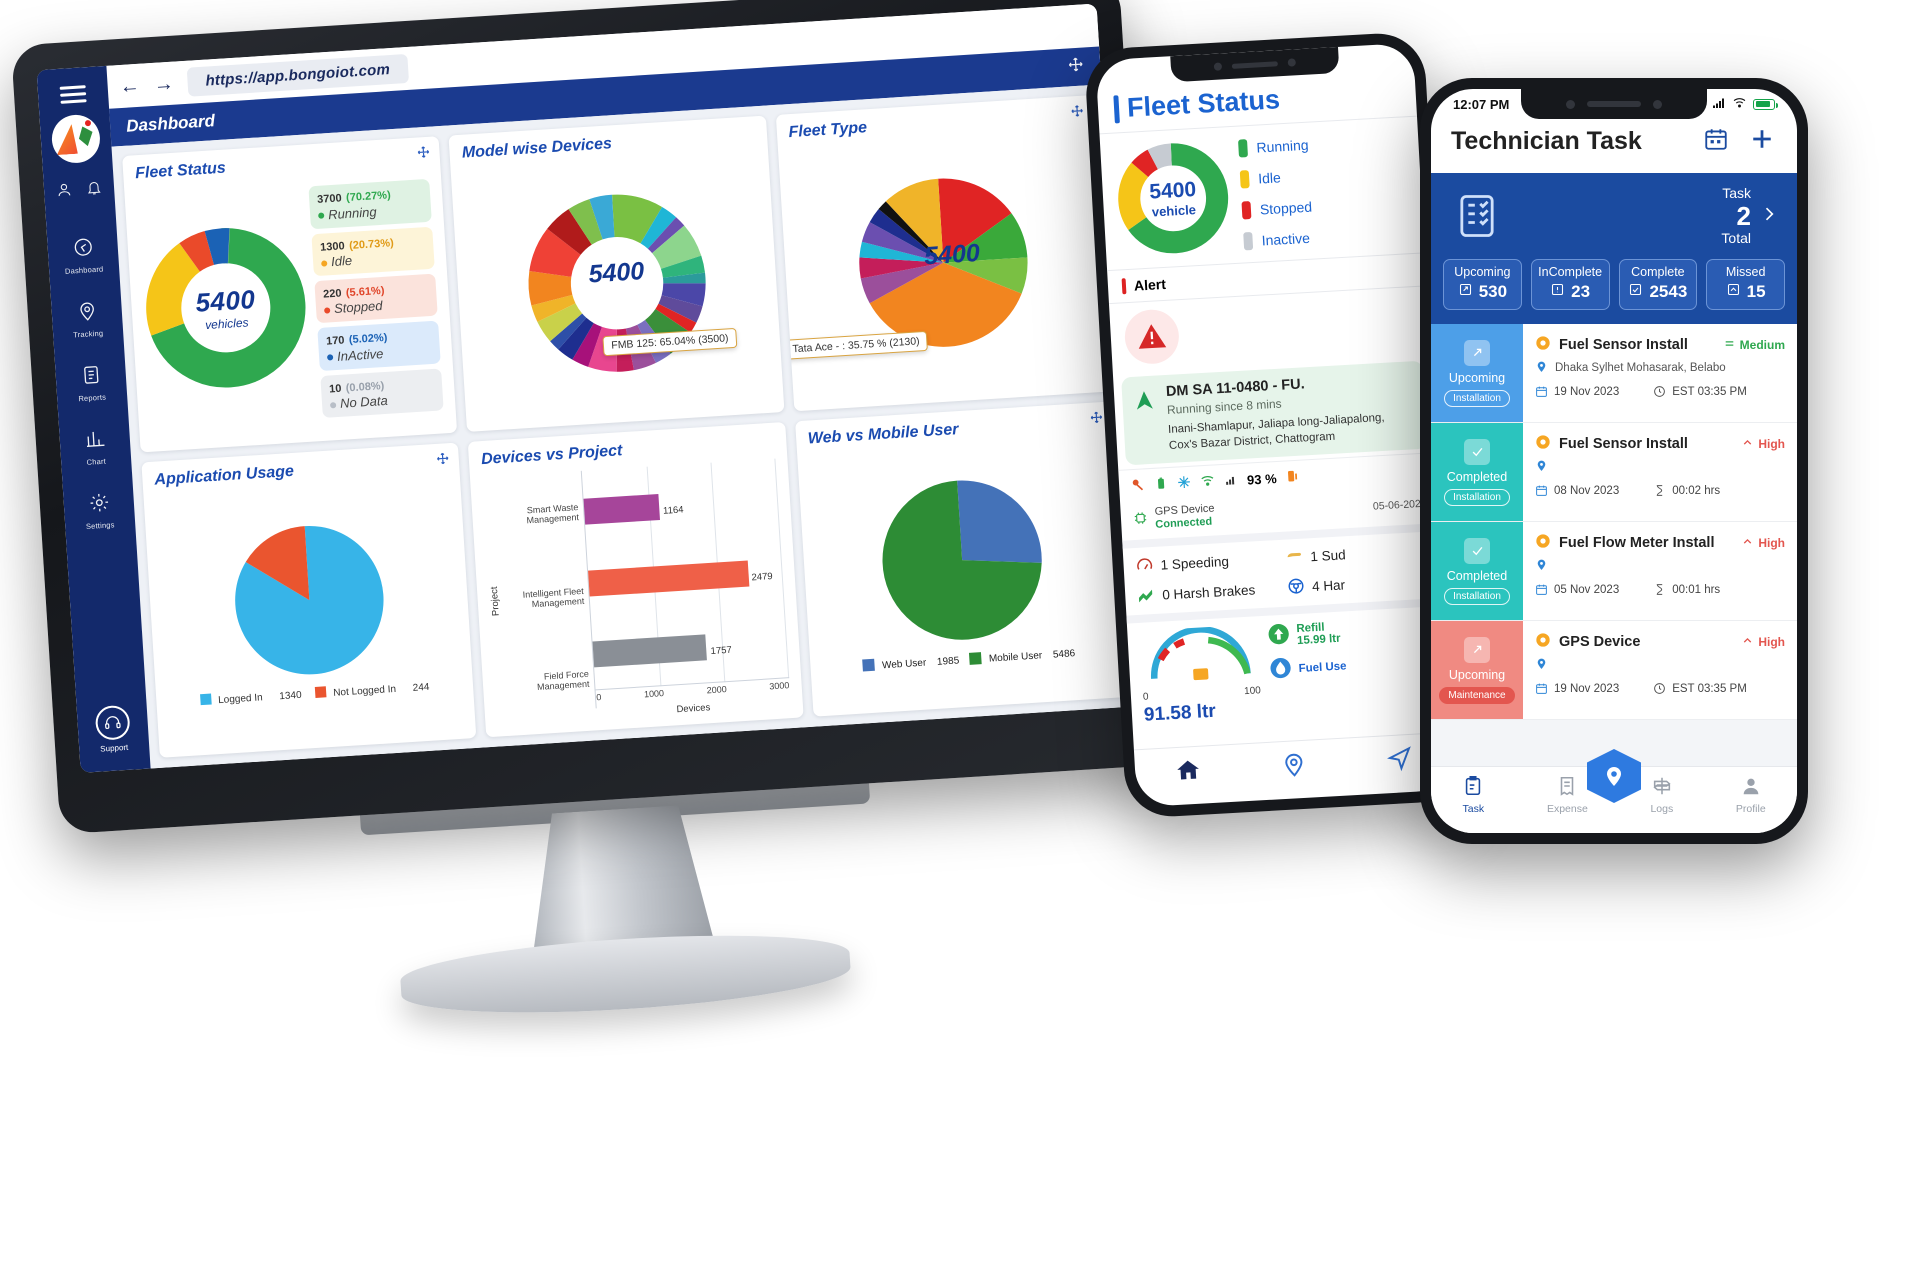 Image resolution: width=1920 pixels, height=1272 pixels. Describe the element at coordinates (962, 562) in the screenshot. I see `web-vs-mobile-pie` at that location.